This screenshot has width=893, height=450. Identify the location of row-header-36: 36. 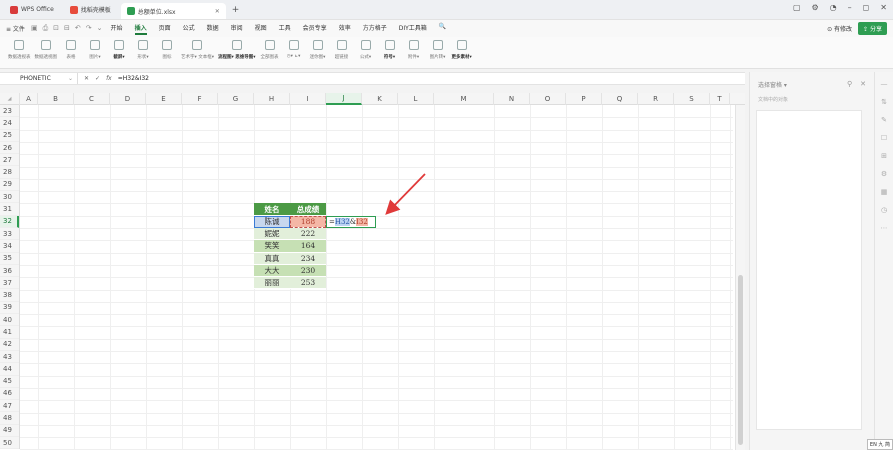
(9, 271).